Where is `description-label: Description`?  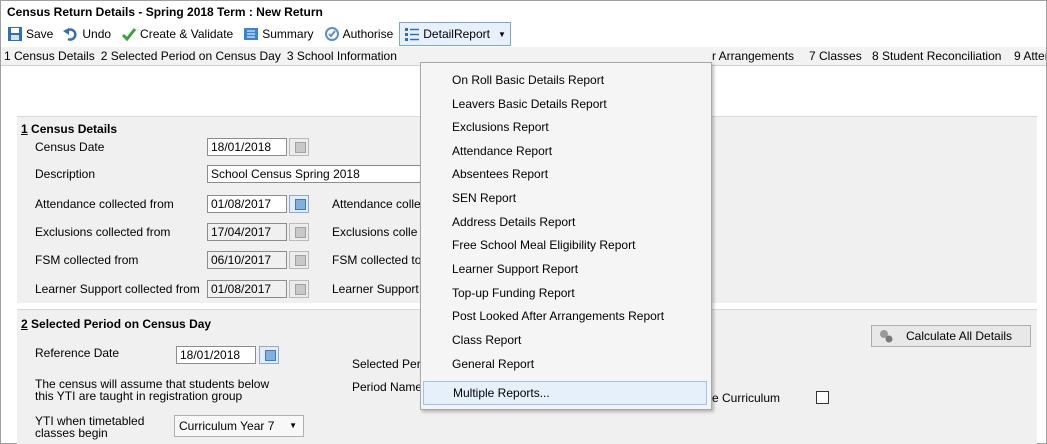 description-label: Description is located at coordinates (65, 174).